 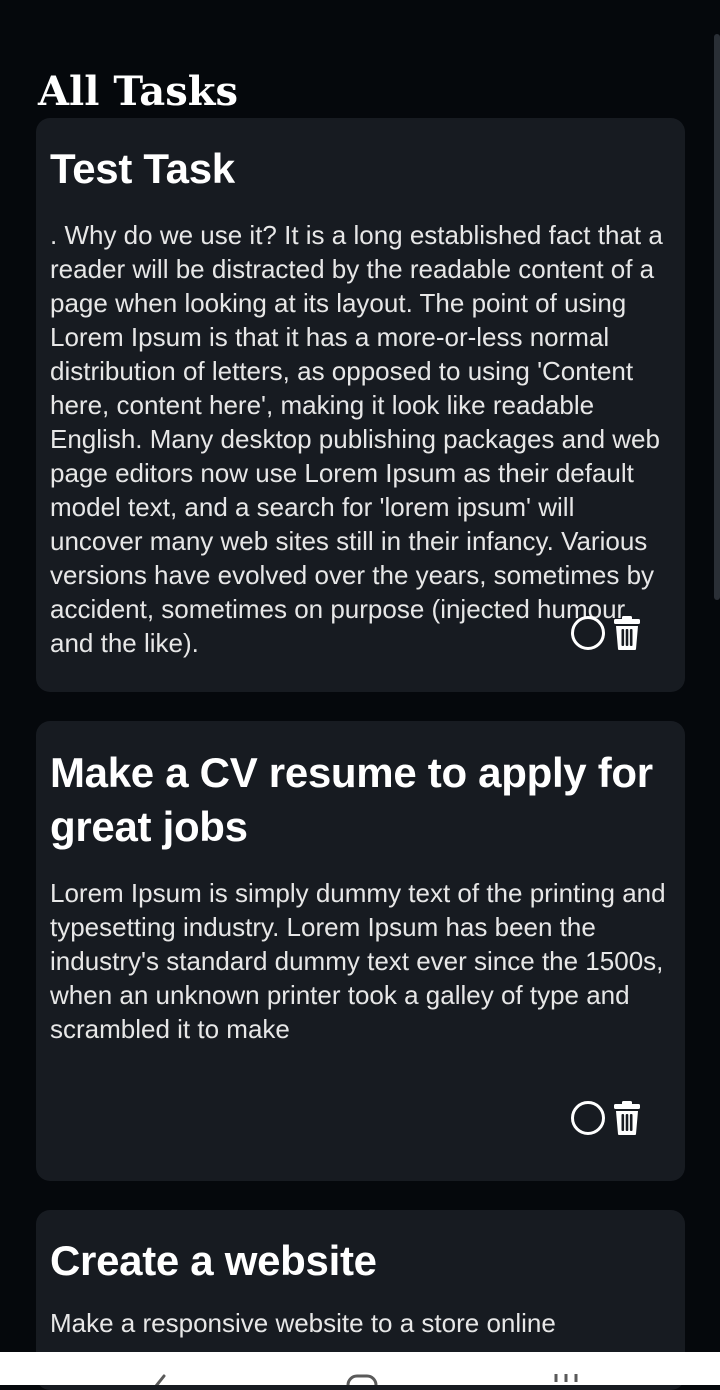 I want to click on scrollbar, so click(x=717, y=317).